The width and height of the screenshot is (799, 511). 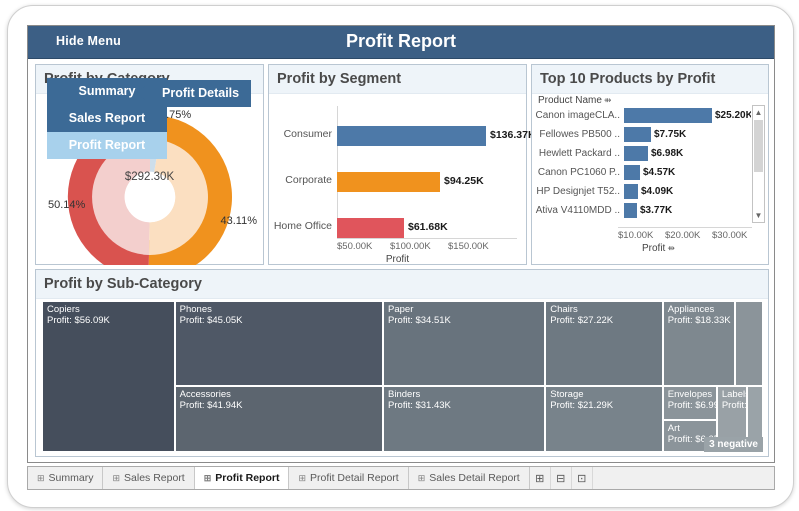 What do you see at coordinates (279, 344) in the screenshot?
I see `treemap-tile-phones: Phones Profit: $45.05K` at bounding box center [279, 344].